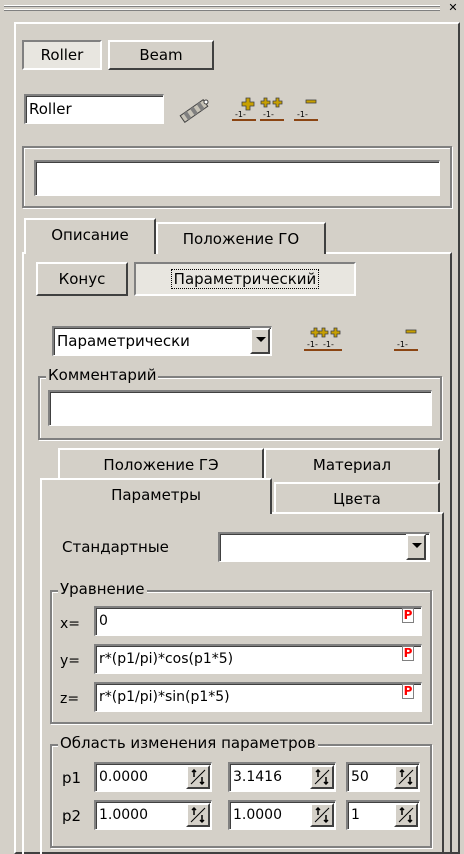 The height and width of the screenshot is (854, 464). Describe the element at coordinates (324, 547) in the screenshot. I see `standard-select` at that location.